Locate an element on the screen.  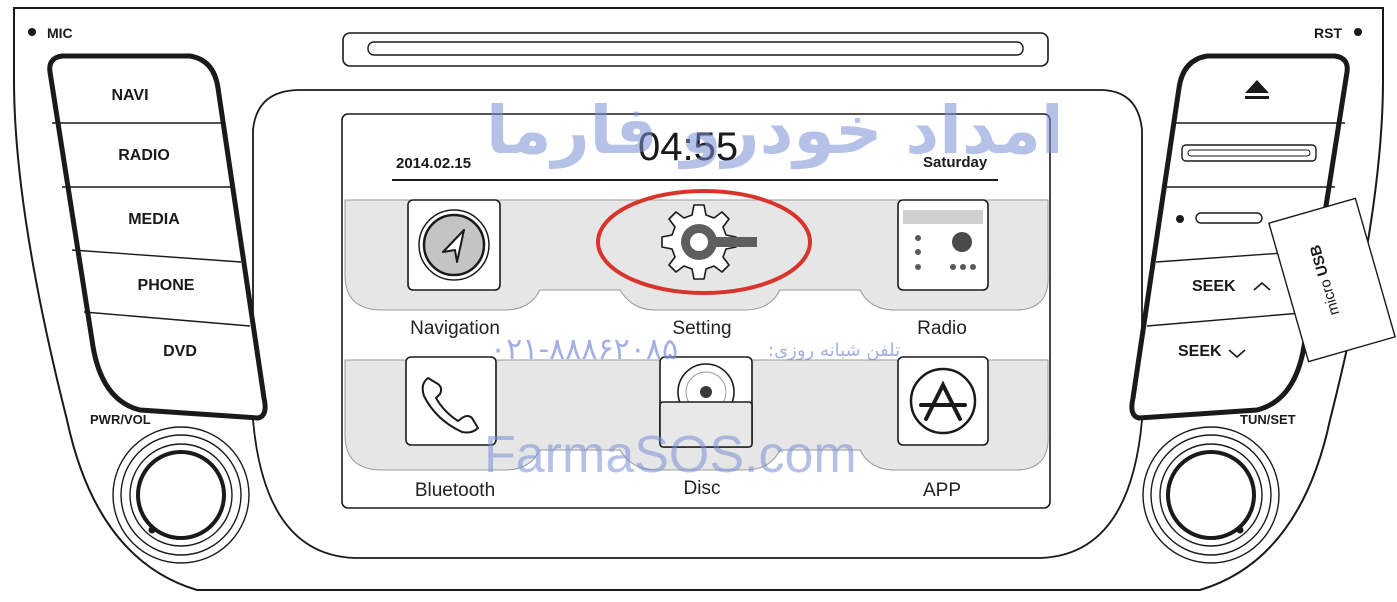
date-label: 2014.02.15 is located at coordinates (434, 163).